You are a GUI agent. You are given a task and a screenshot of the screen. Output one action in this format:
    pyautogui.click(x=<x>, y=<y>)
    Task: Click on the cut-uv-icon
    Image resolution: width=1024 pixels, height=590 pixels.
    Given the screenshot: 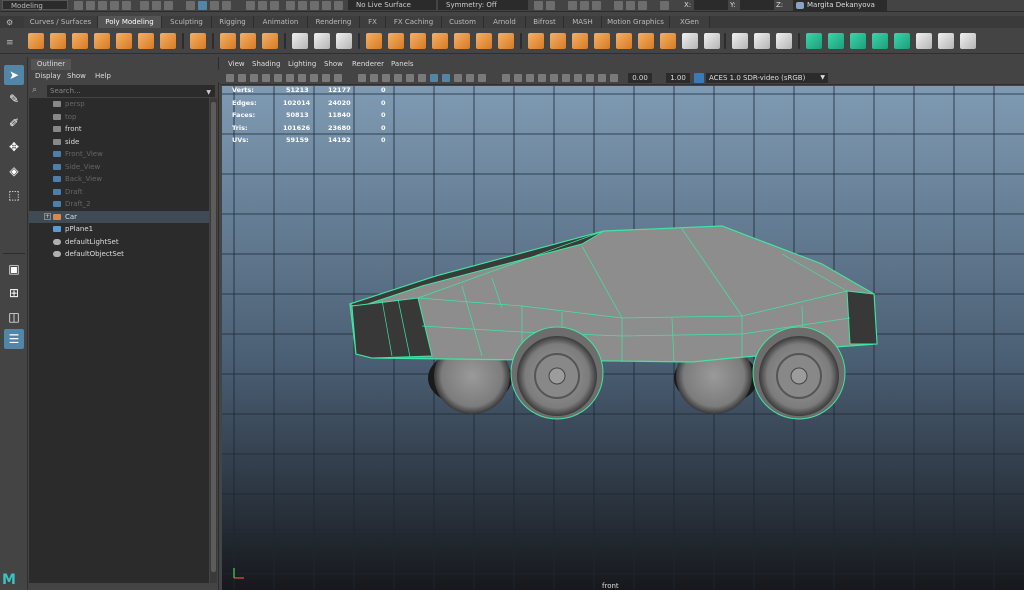 What is the action you would take?
    pyautogui.click(x=968, y=41)
    